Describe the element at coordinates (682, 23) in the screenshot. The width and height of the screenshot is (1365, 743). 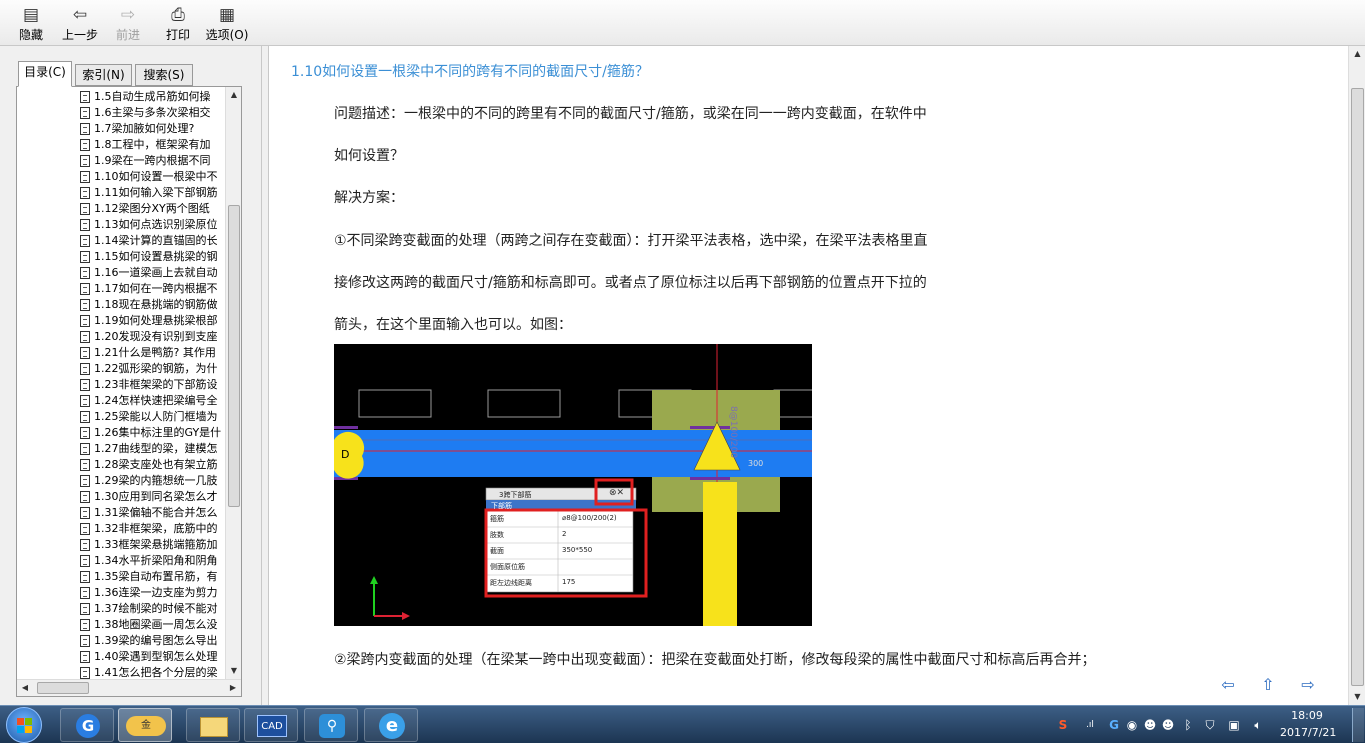
I see `help-toolbar: ▤ 隐藏 ⇦ 上一步 ⇨ 前进 ⎙ 打印 ▦ 选项(O)` at that location.